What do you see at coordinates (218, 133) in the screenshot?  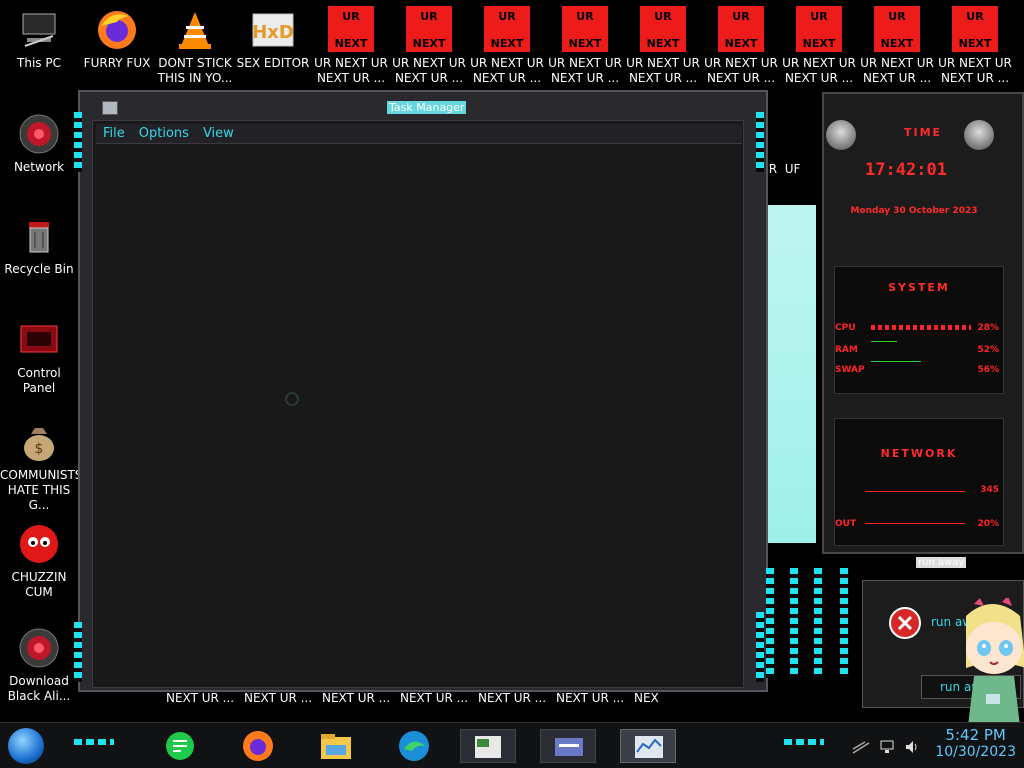 I see `menu-view: View` at bounding box center [218, 133].